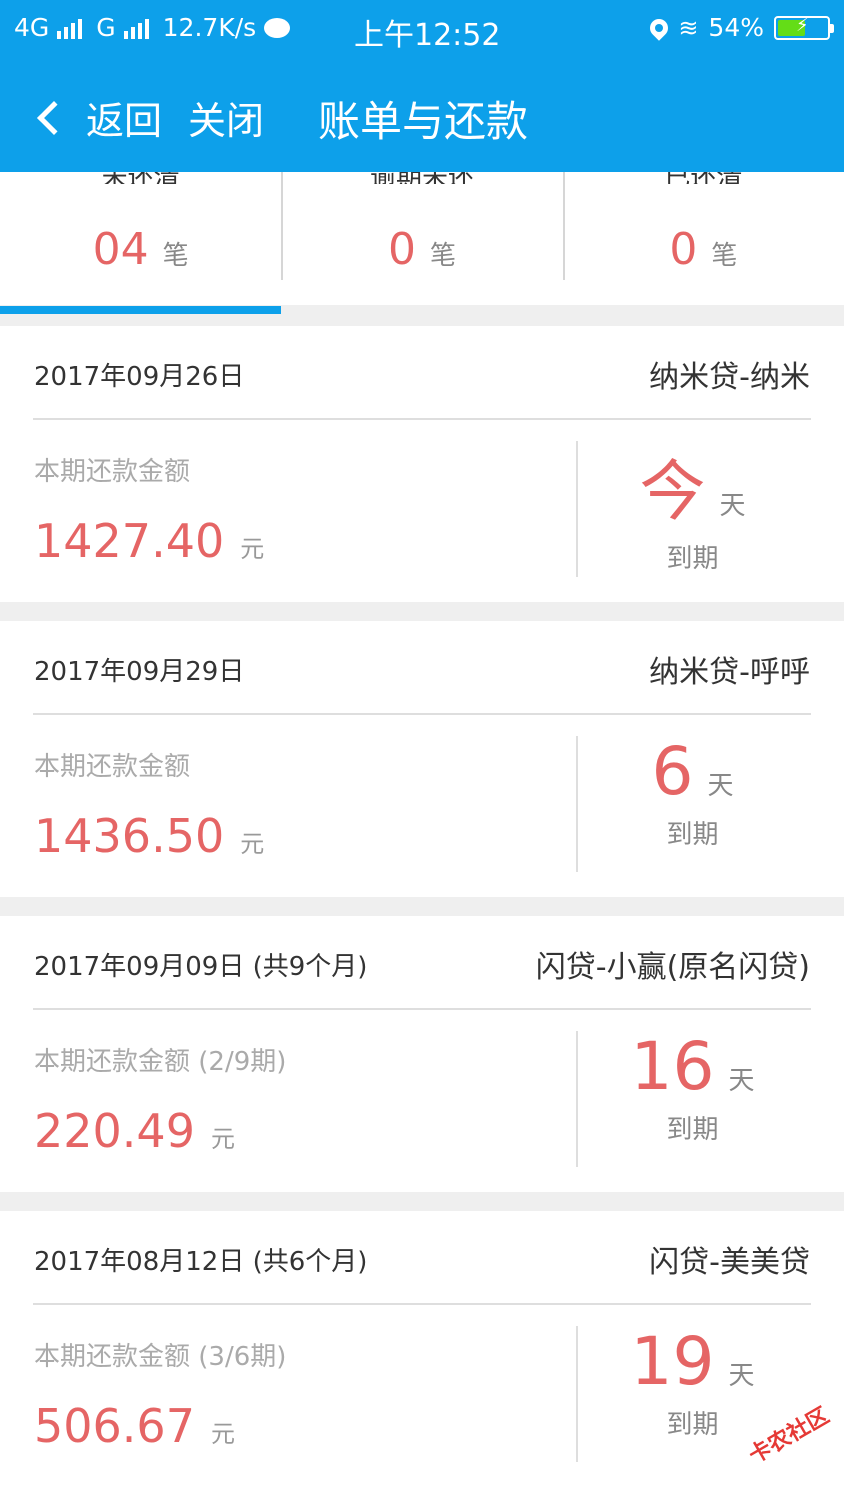  Describe the element at coordinates (70, 28) in the screenshot. I see `signal-icon` at that location.